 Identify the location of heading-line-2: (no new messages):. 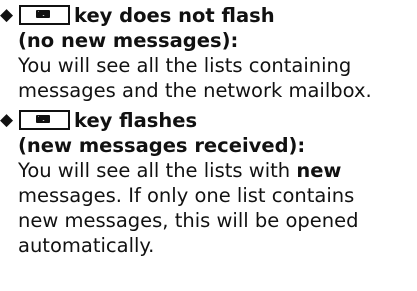
(128, 40).